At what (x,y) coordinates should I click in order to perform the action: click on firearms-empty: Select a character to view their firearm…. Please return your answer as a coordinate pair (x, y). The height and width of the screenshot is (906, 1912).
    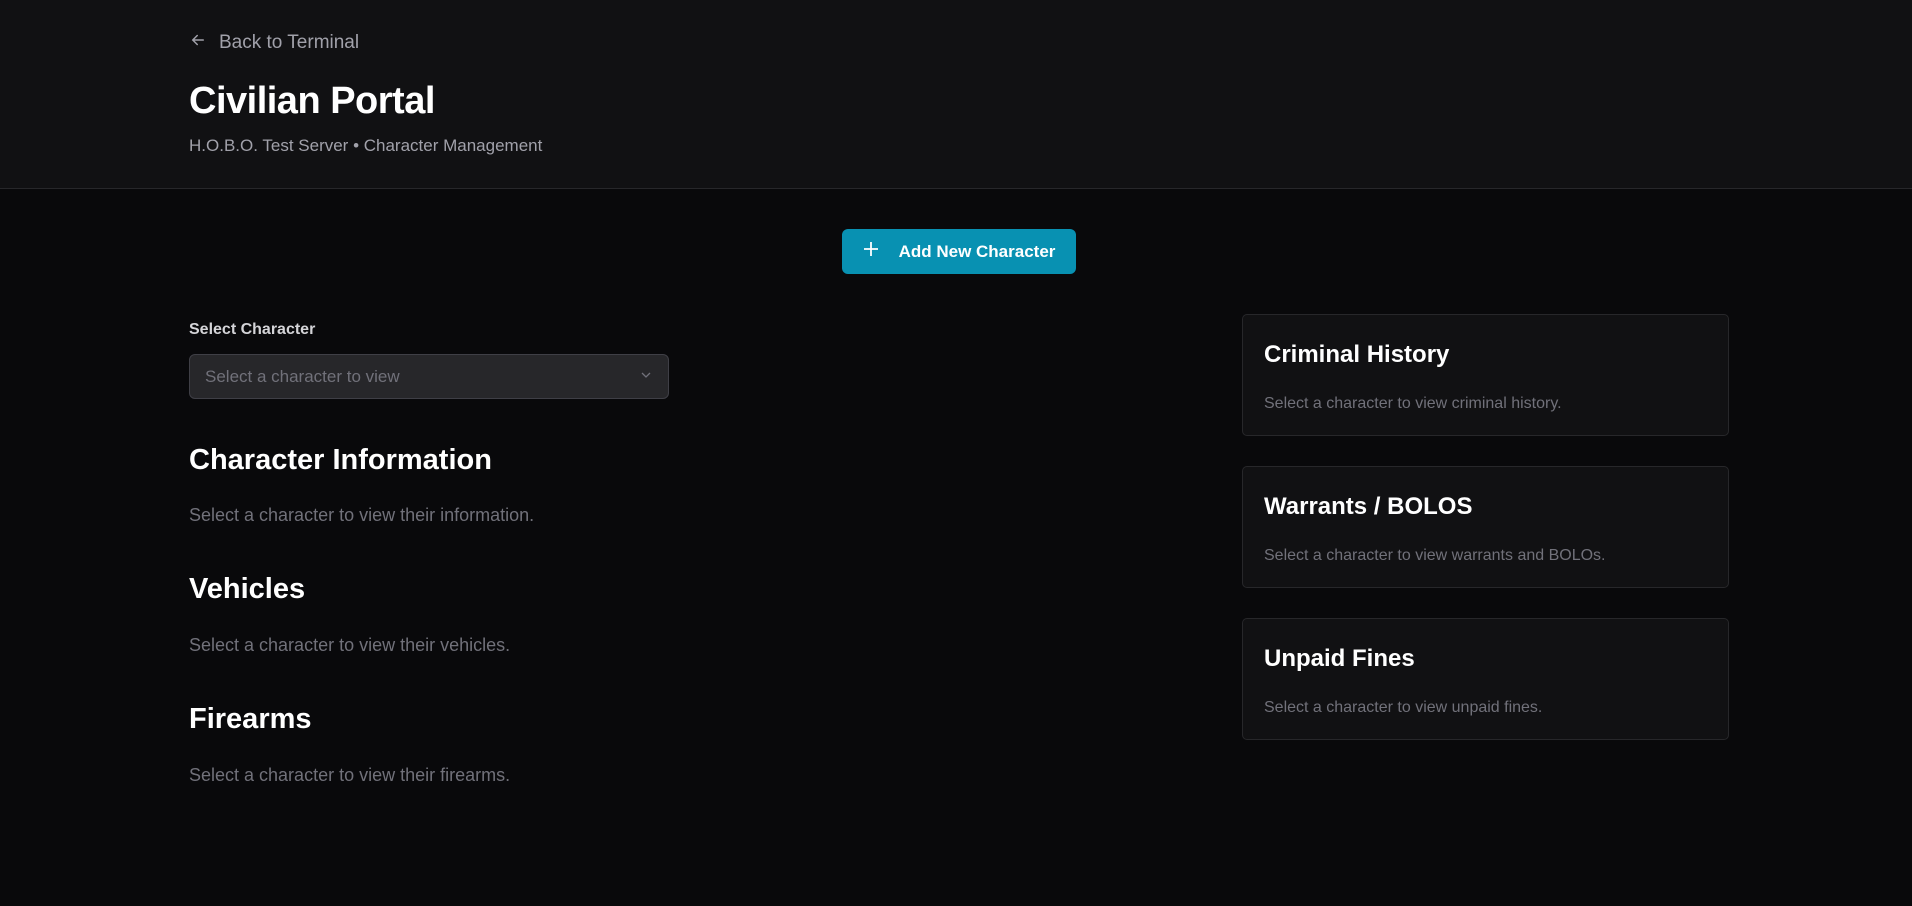
    Looking at the image, I should click on (350, 775).